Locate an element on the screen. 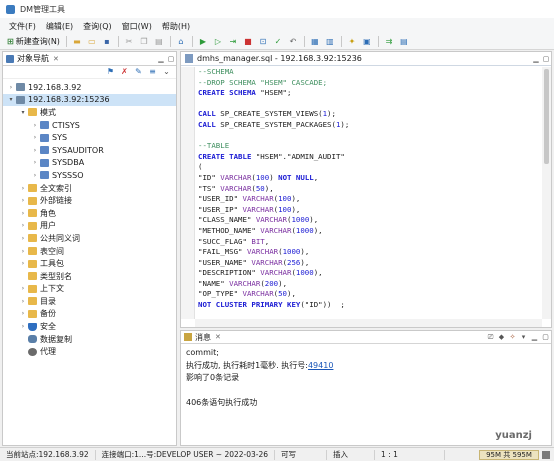 This screenshot has width=554, height=461. code-line: "USER_IP" VARCHAR(100), is located at coordinates (369, 210).